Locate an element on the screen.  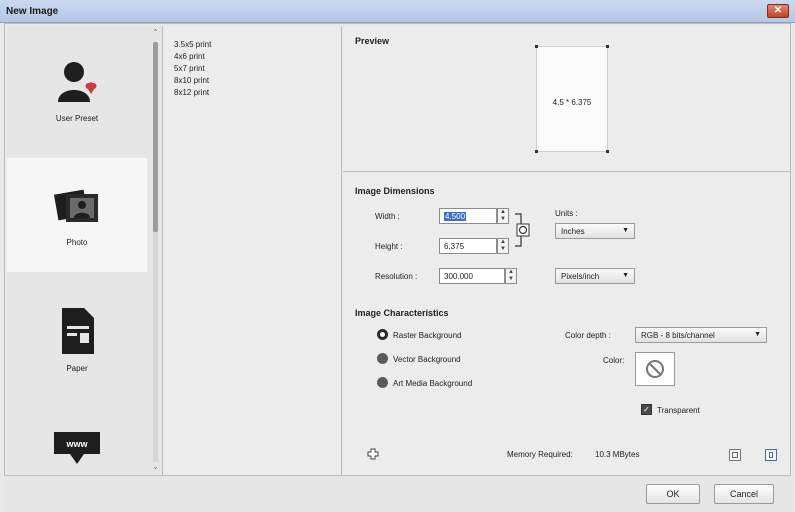
category-paper: Paper is located at coordinates (77, 341).